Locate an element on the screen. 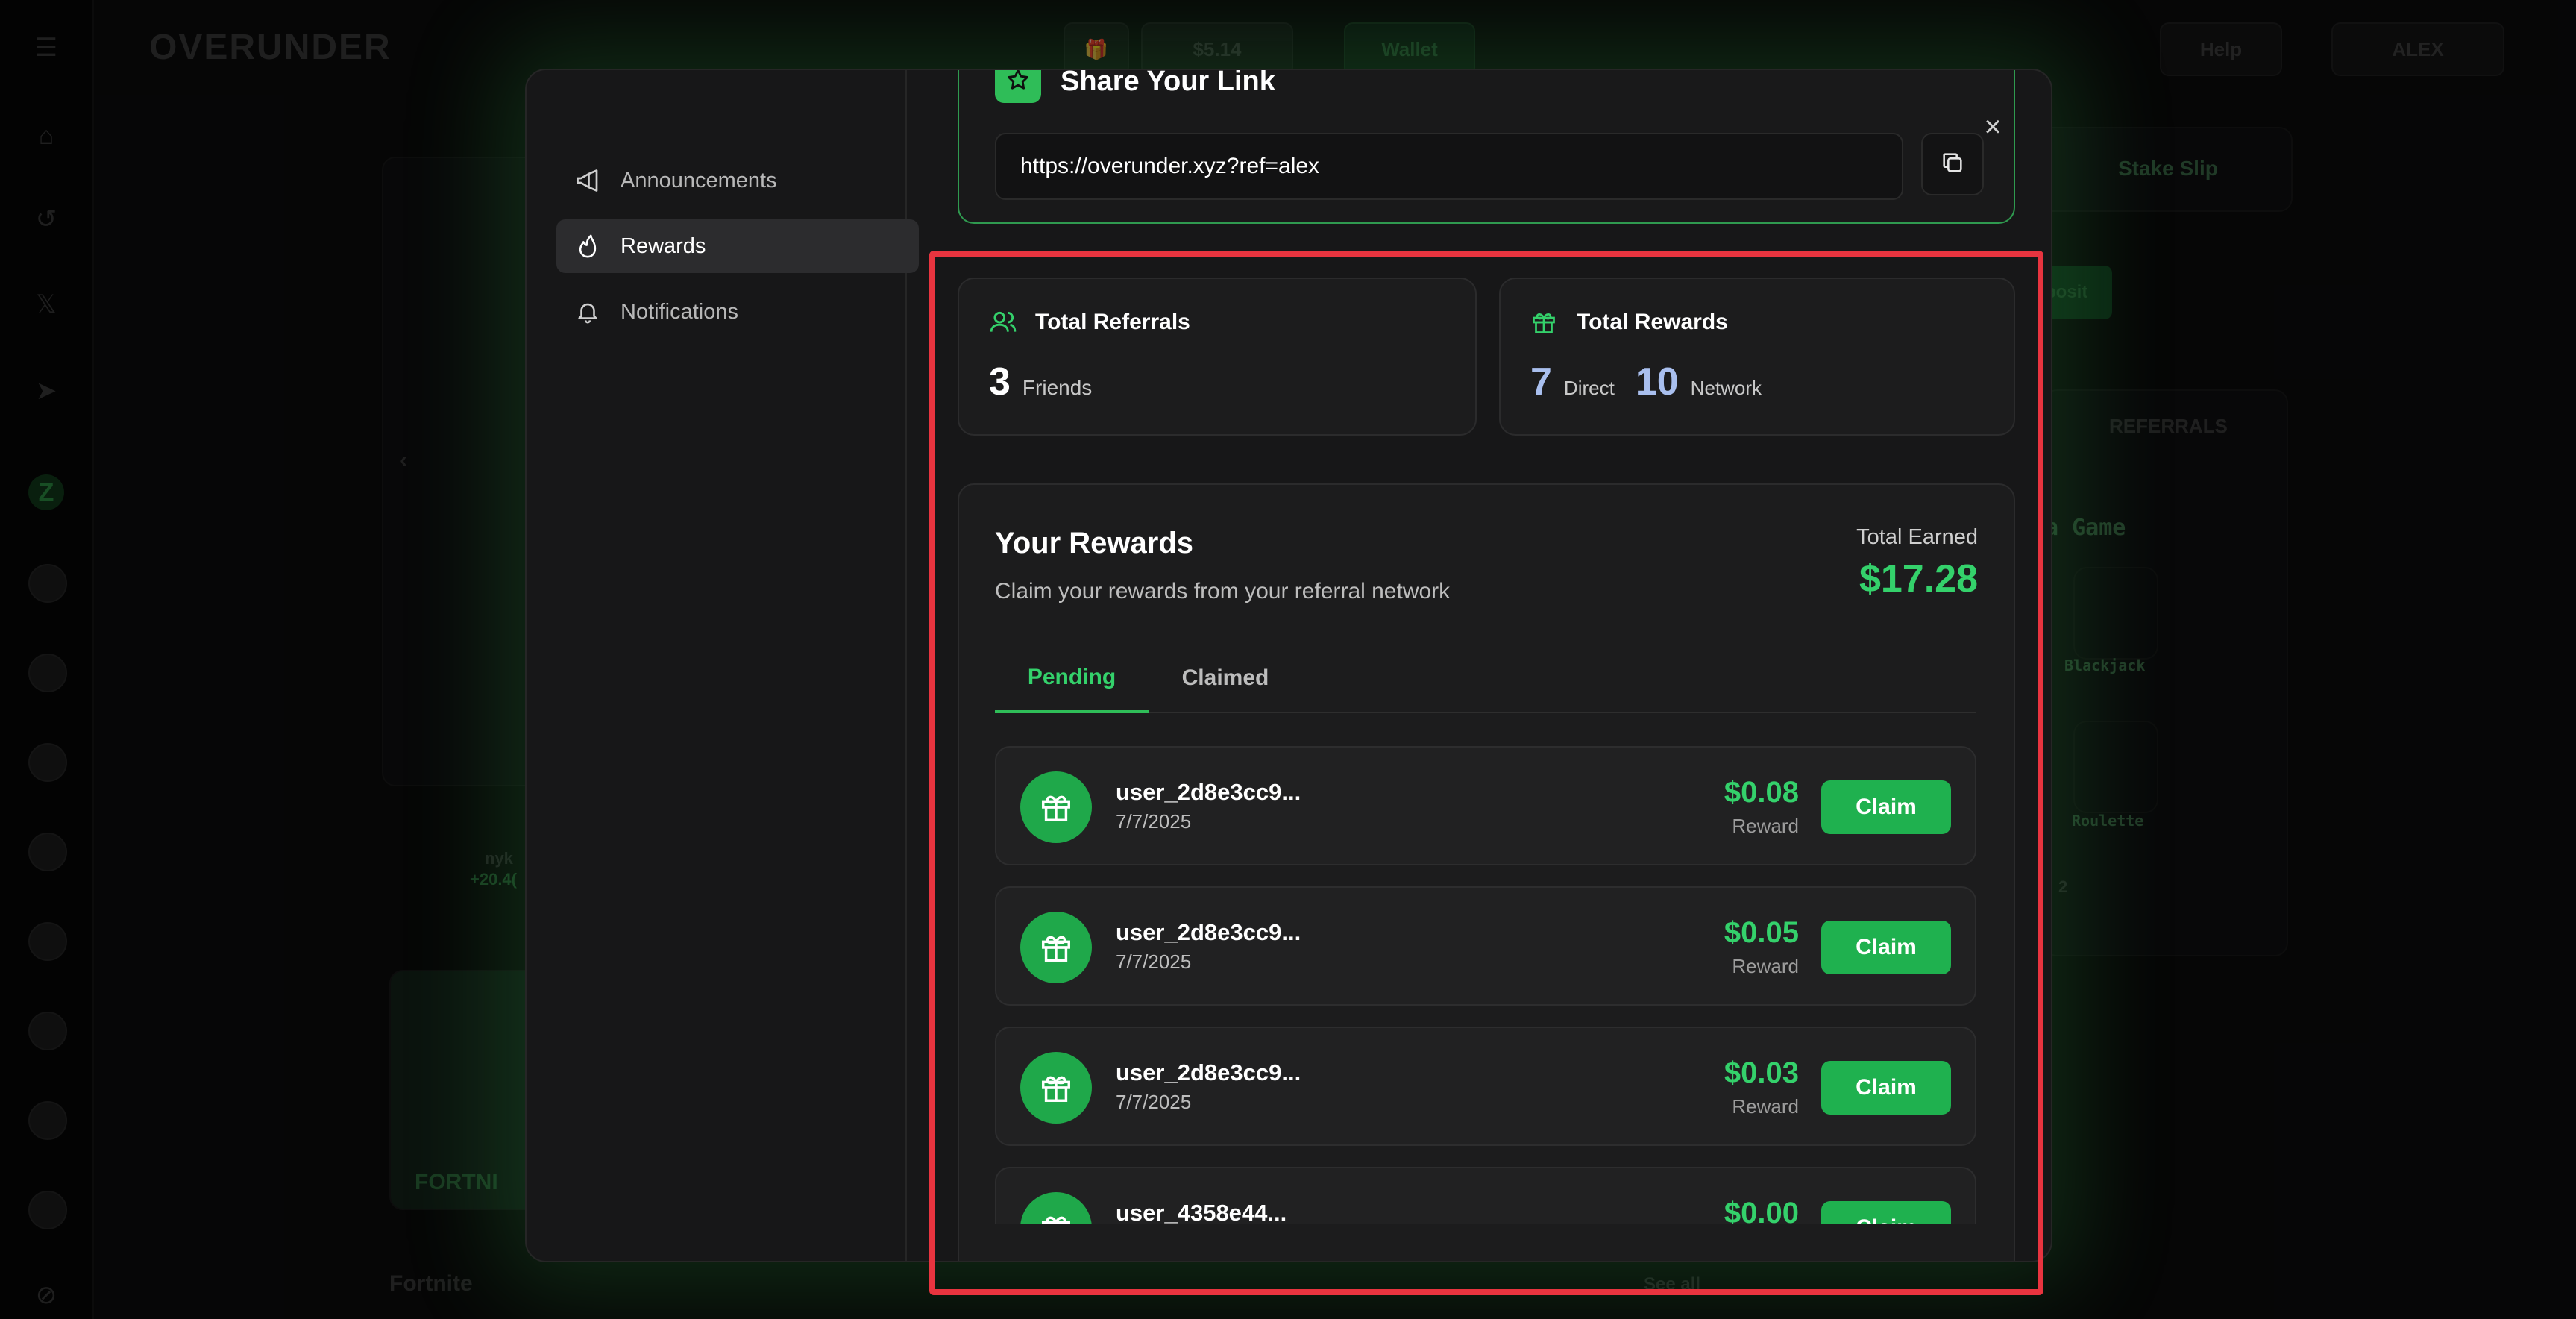 The width and height of the screenshot is (2576, 1319). total-referrals-card: Total Referrals 3 Friends is located at coordinates (1218, 357).